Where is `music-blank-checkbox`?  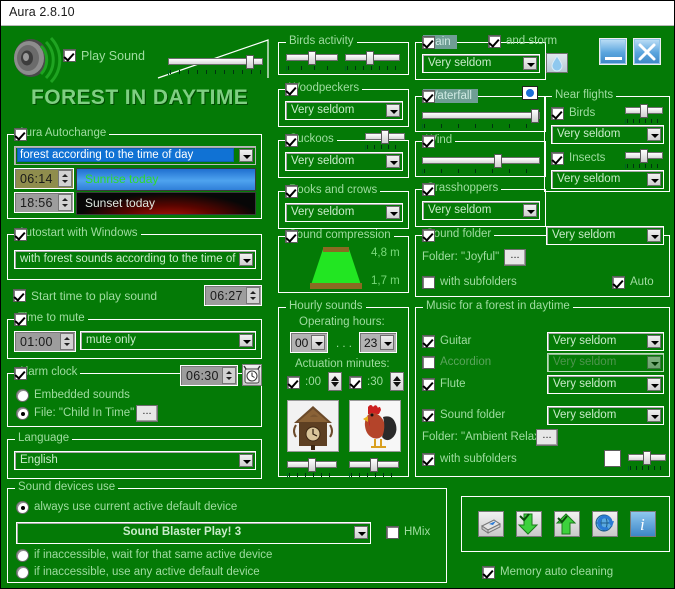
music-blank-checkbox is located at coordinates (612, 458).